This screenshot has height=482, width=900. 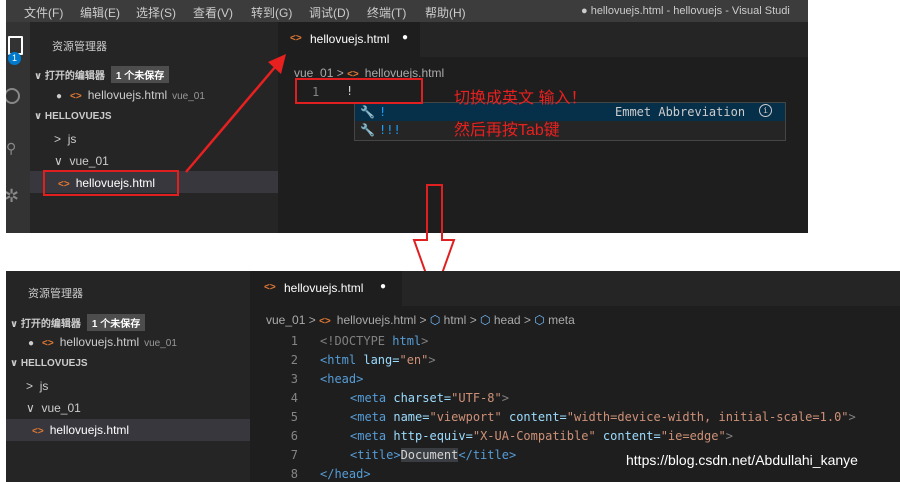 I want to click on tree-folder-js: > js, so click(x=37, y=386).